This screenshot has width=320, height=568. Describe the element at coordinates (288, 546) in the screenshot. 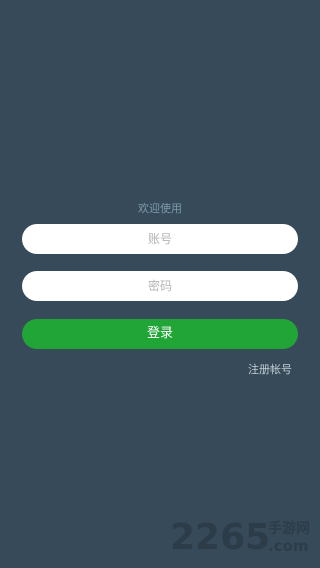

I see `watermark-domain: .com` at that location.